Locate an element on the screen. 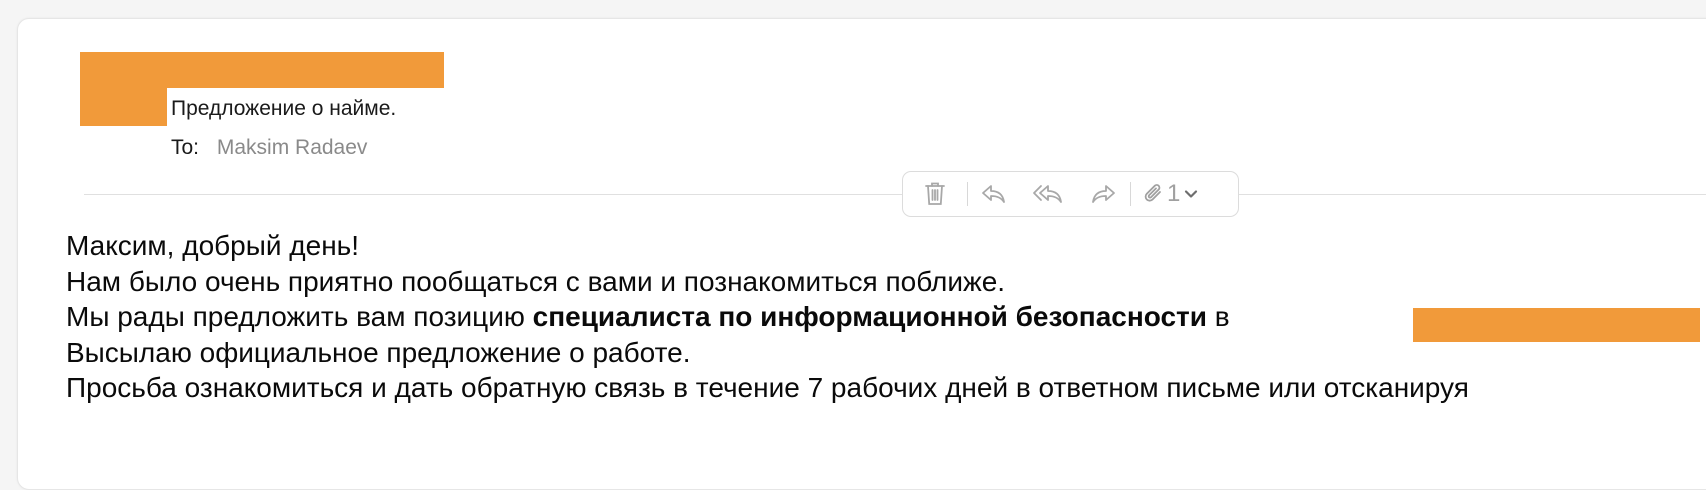  forward-button is located at coordinates (1103, 194).